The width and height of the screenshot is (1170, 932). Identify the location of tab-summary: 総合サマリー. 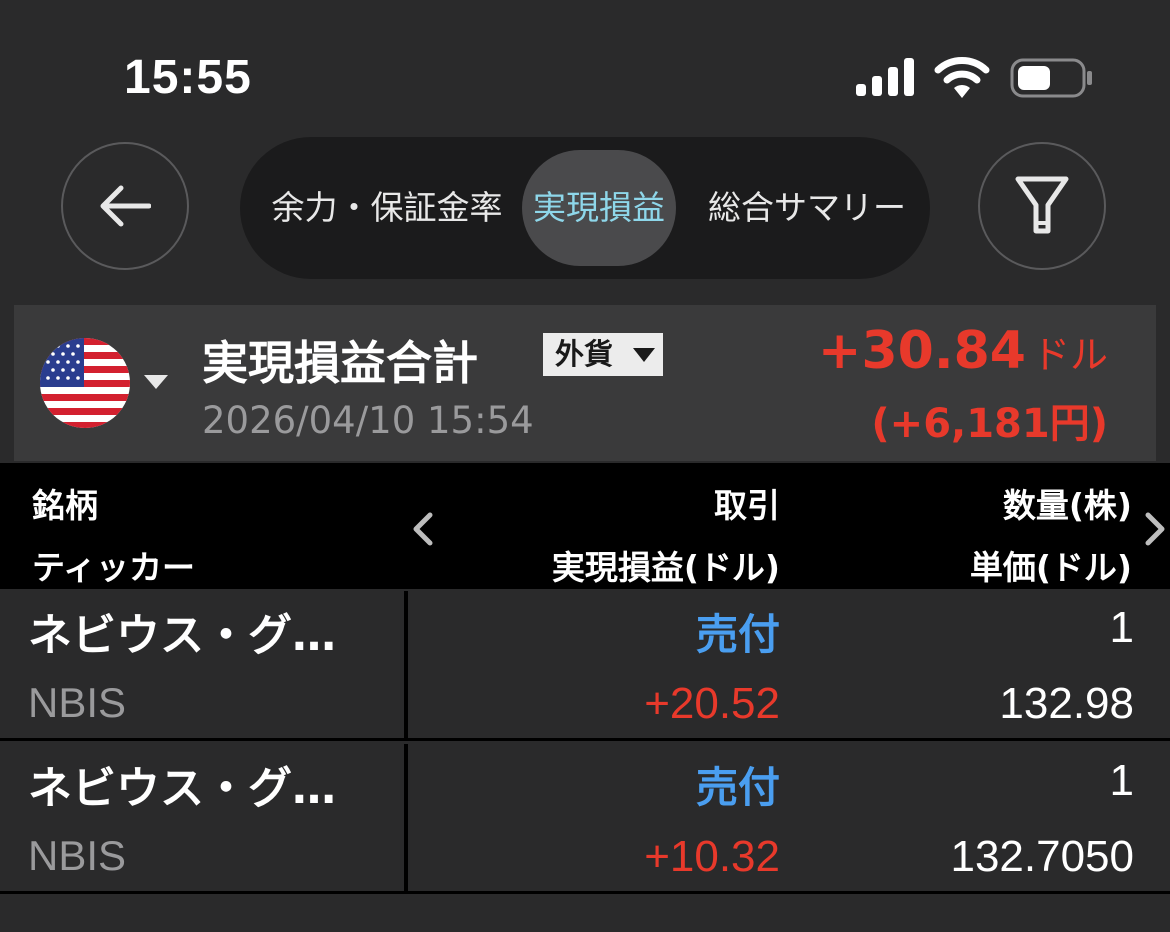
(807, 208).